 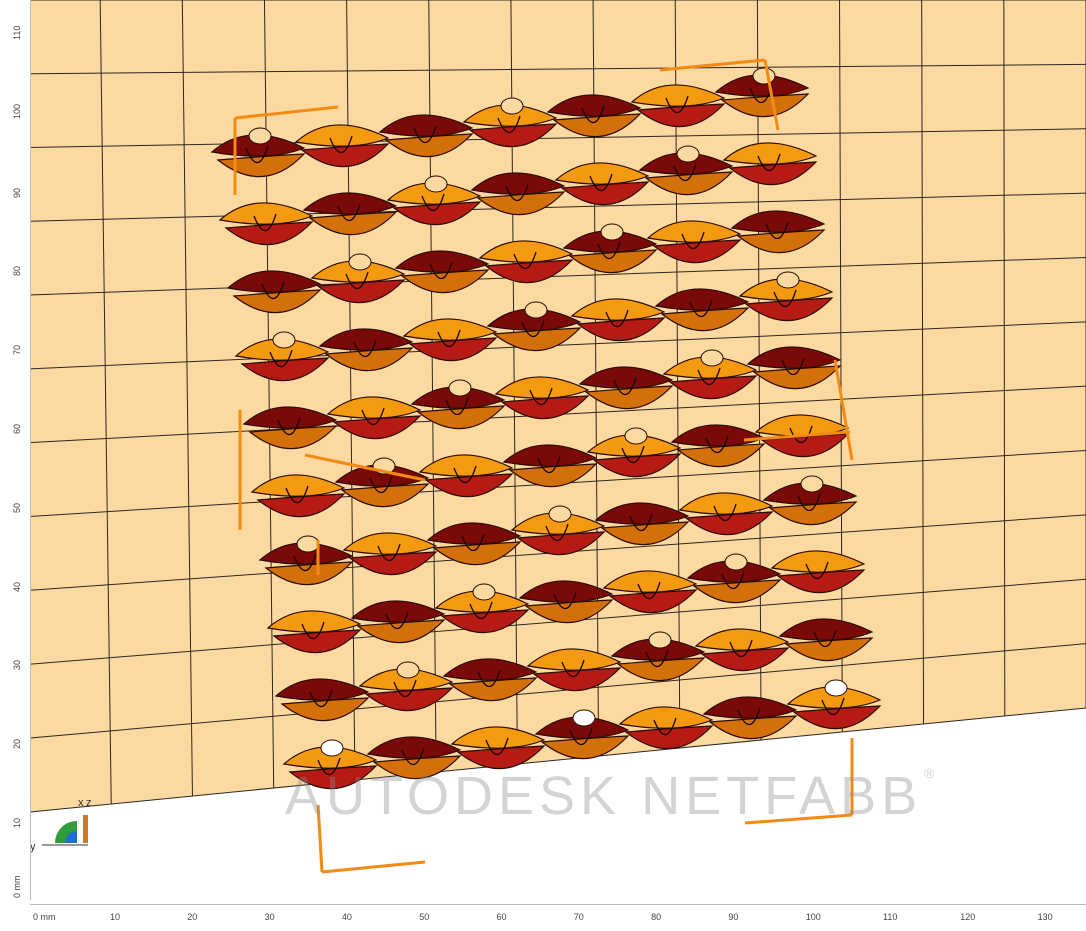 I want to click on ruler-h-origin: 0 mm, so click(x=44, y=917).